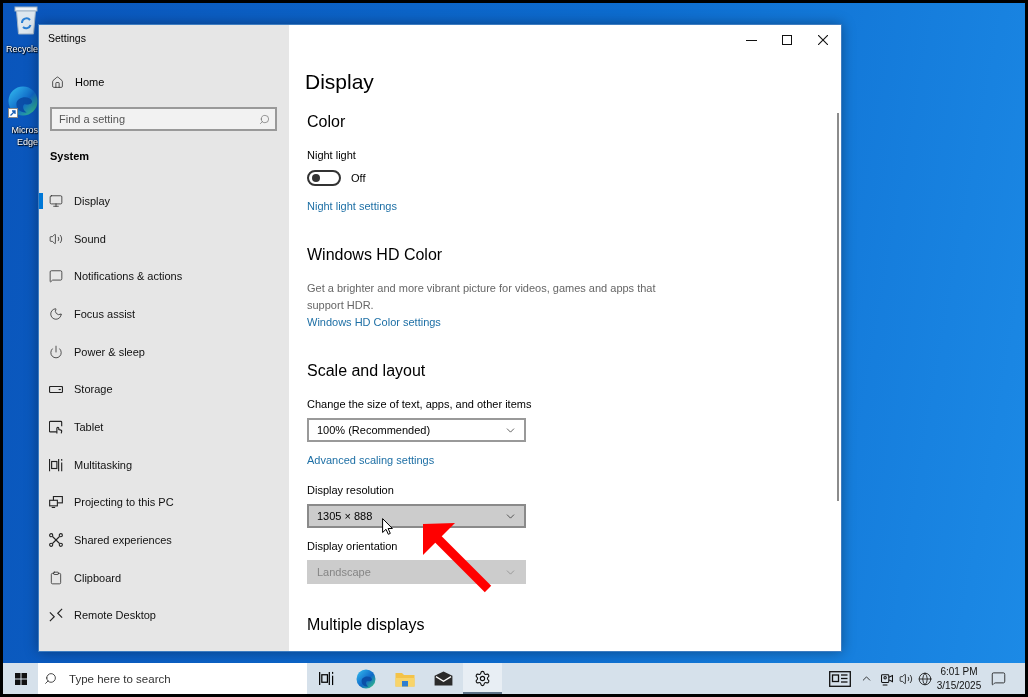  Describe the element at coordinates (886, 678) in the screenshot. I see `camera-icon` at that location.